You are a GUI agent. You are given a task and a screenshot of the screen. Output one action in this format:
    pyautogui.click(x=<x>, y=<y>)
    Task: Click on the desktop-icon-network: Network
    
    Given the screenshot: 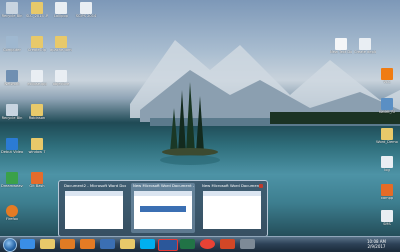 What is the action you would take?
    pyautogui.click(x=12, y=78)
    